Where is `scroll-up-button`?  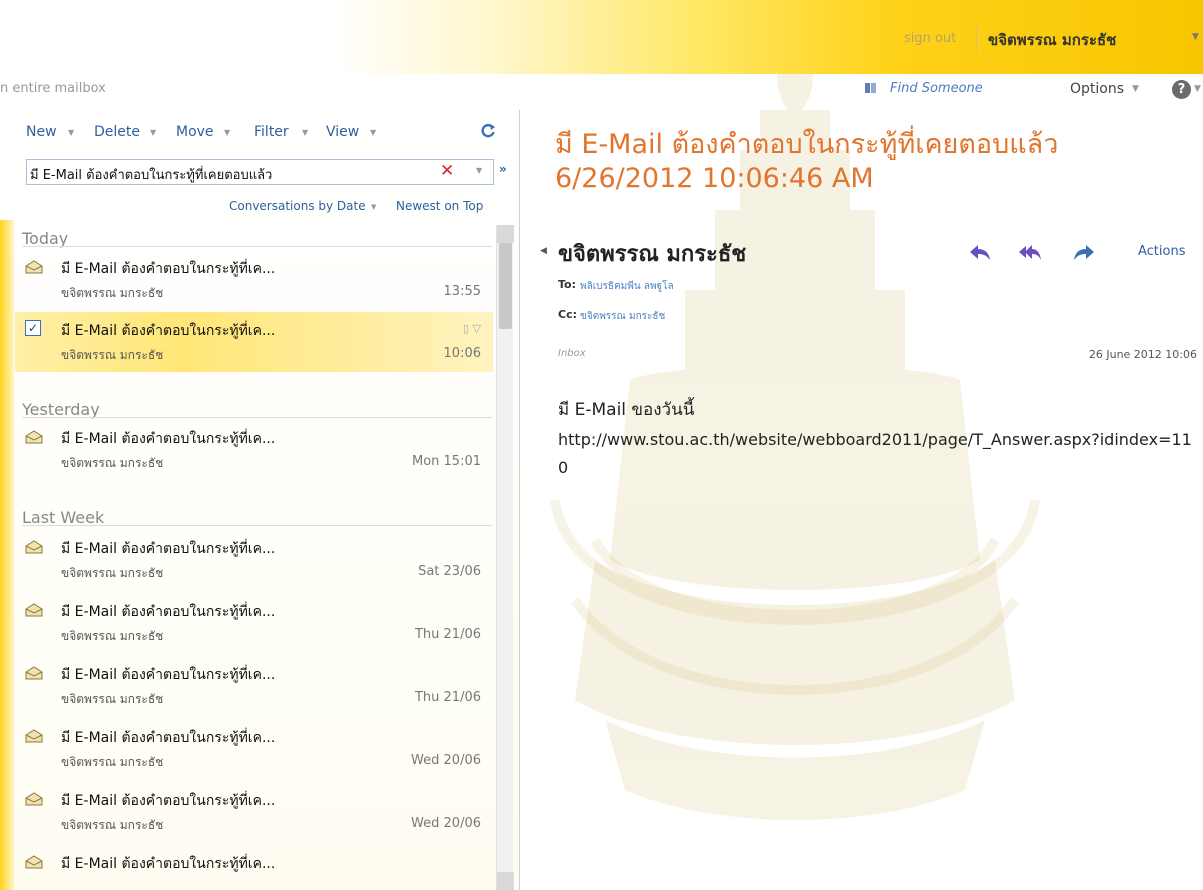 scroll-up-button is located at coordinates (505, 234).